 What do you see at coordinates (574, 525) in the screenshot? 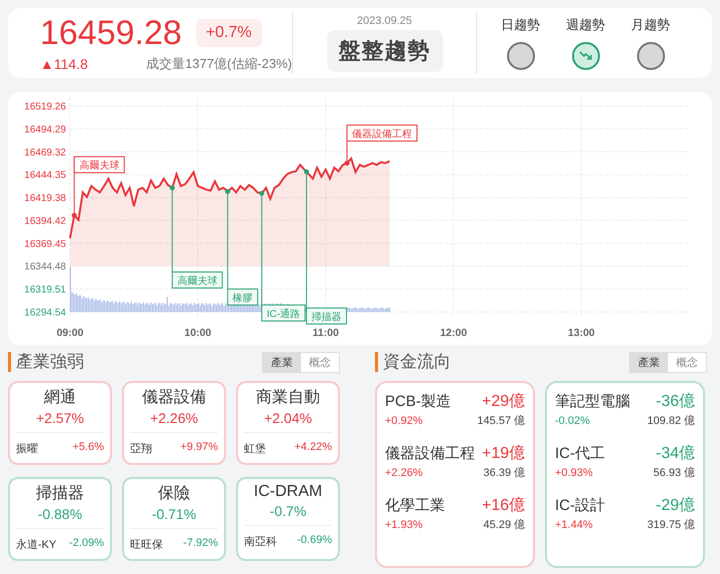
I see `sector-percent: +1.44%` at bounding box center [574, 525].